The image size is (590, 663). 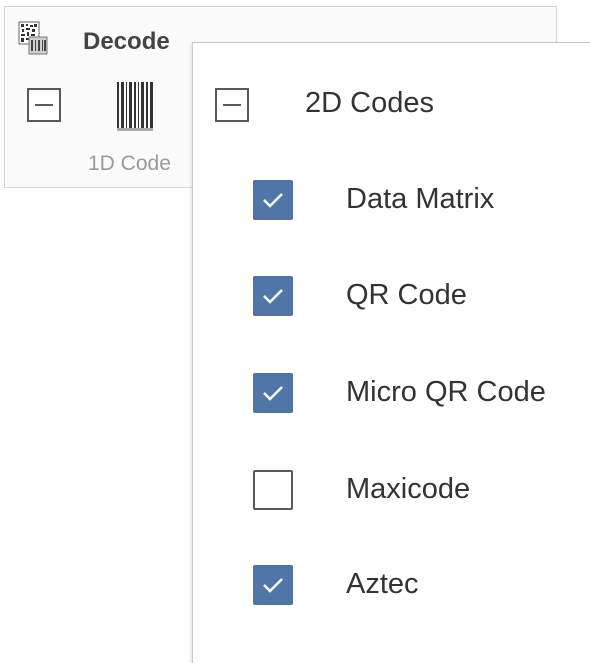 What do you see at coordinates (408, 489) in the screenshot?
I see `option-label: Maxicode` at bounding box center [408, 489].